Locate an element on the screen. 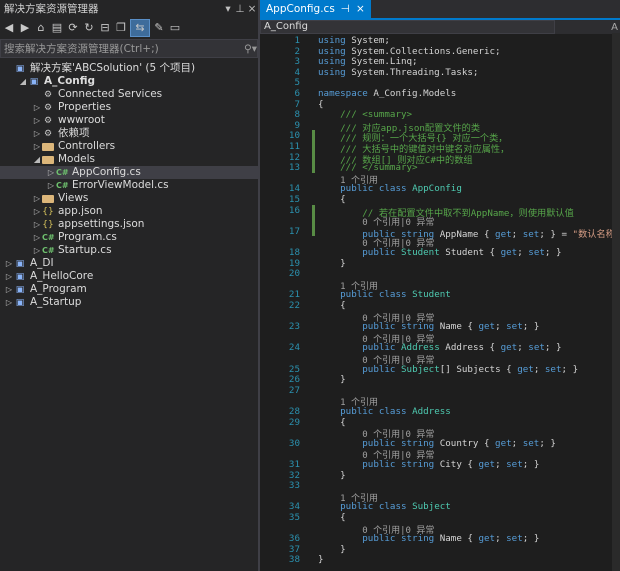 The width and height of the screenshot is (620, 571). search-placeholder: 搜索解决方案资源管理器(Ctrl+;) is located at coordinates (81, 49).